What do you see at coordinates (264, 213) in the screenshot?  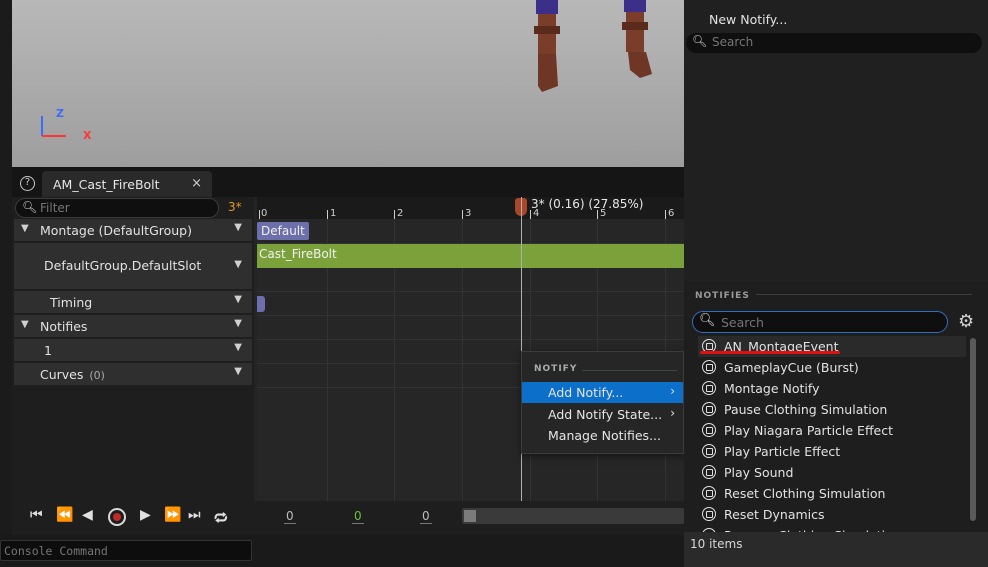 I see `tick-label: 0` at bounding box center [264, 213].